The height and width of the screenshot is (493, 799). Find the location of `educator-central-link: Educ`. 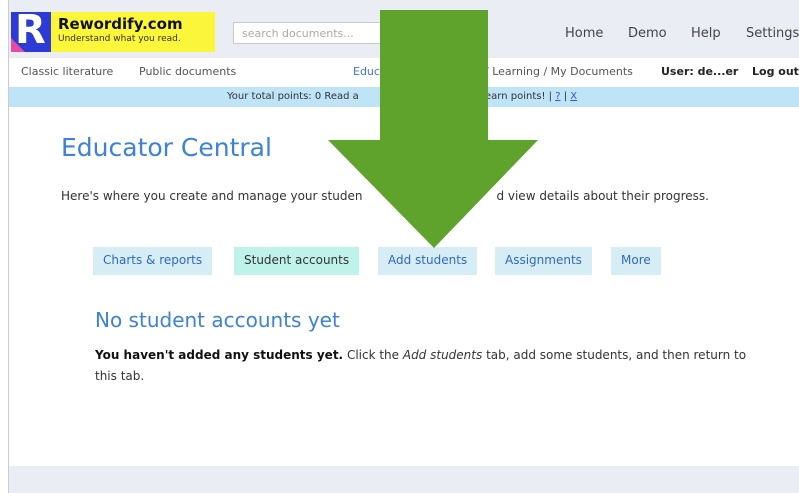

educator-central-link: Educ is located at coordinates (366, 71).